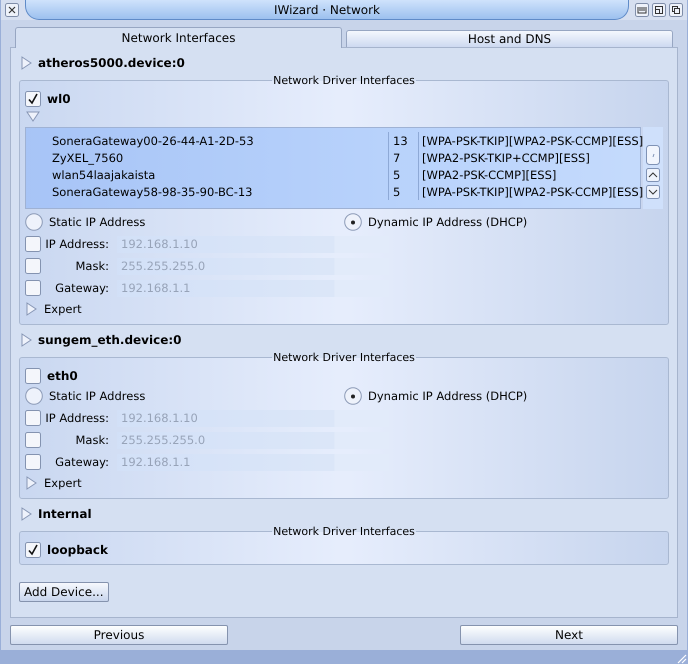 The width and height of the screenshot is (688, 664). Describe the element at coordinates (682, 659) in the screenshot. I see `resize-grip-icon` at that location.